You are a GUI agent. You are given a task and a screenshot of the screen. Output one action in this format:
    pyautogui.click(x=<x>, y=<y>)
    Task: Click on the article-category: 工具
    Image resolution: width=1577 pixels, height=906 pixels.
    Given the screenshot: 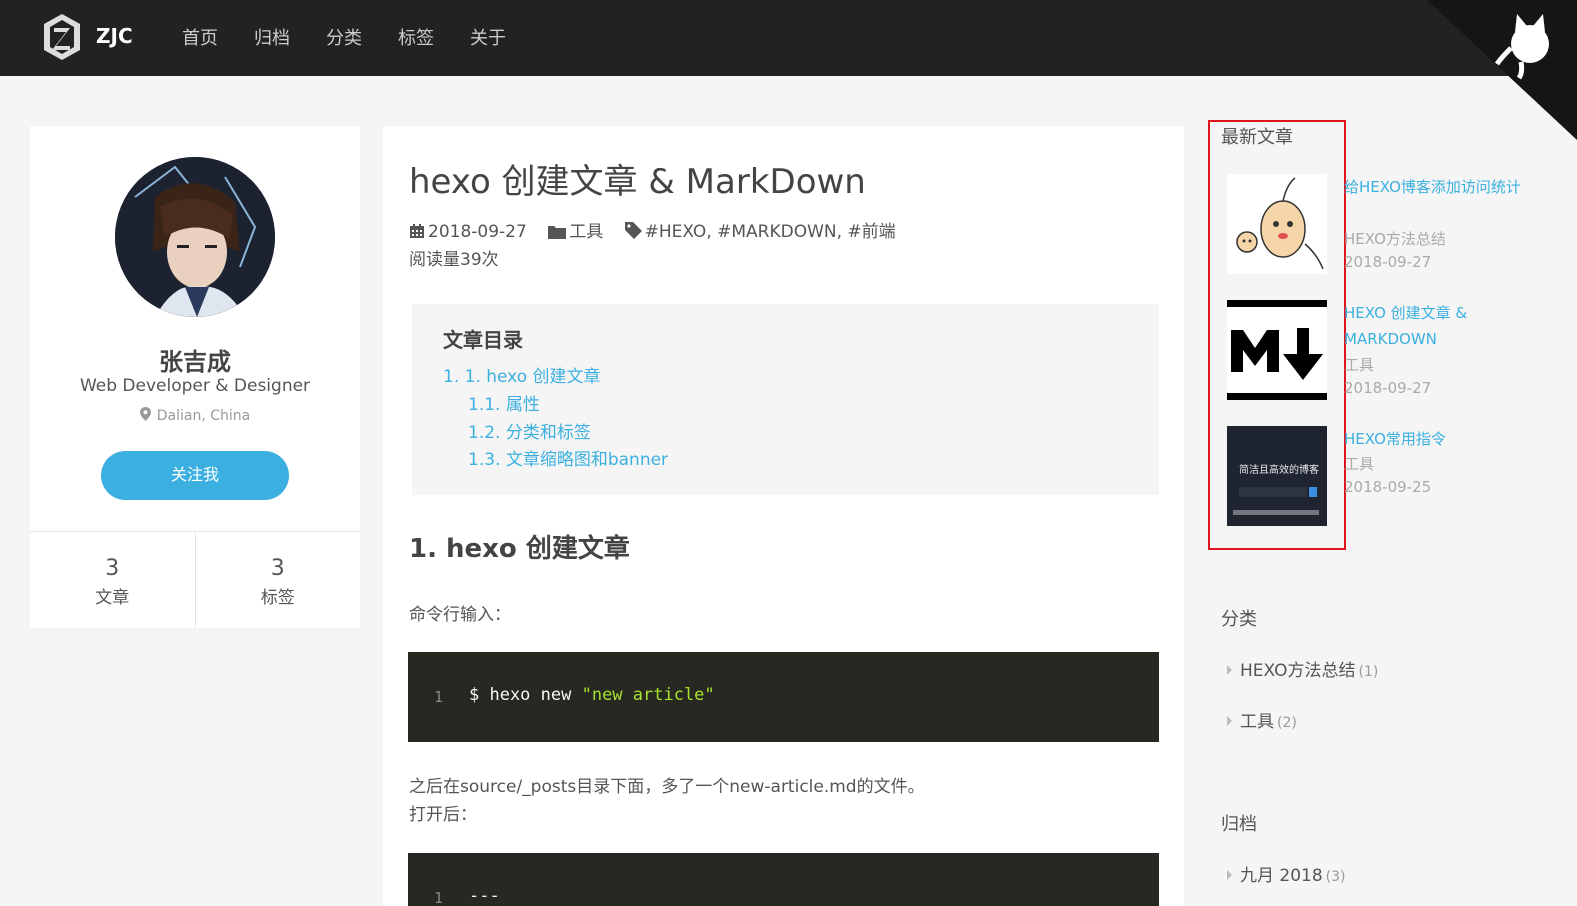 What is the action you would take?
    pyautogui.click(x=579, y=229)
    